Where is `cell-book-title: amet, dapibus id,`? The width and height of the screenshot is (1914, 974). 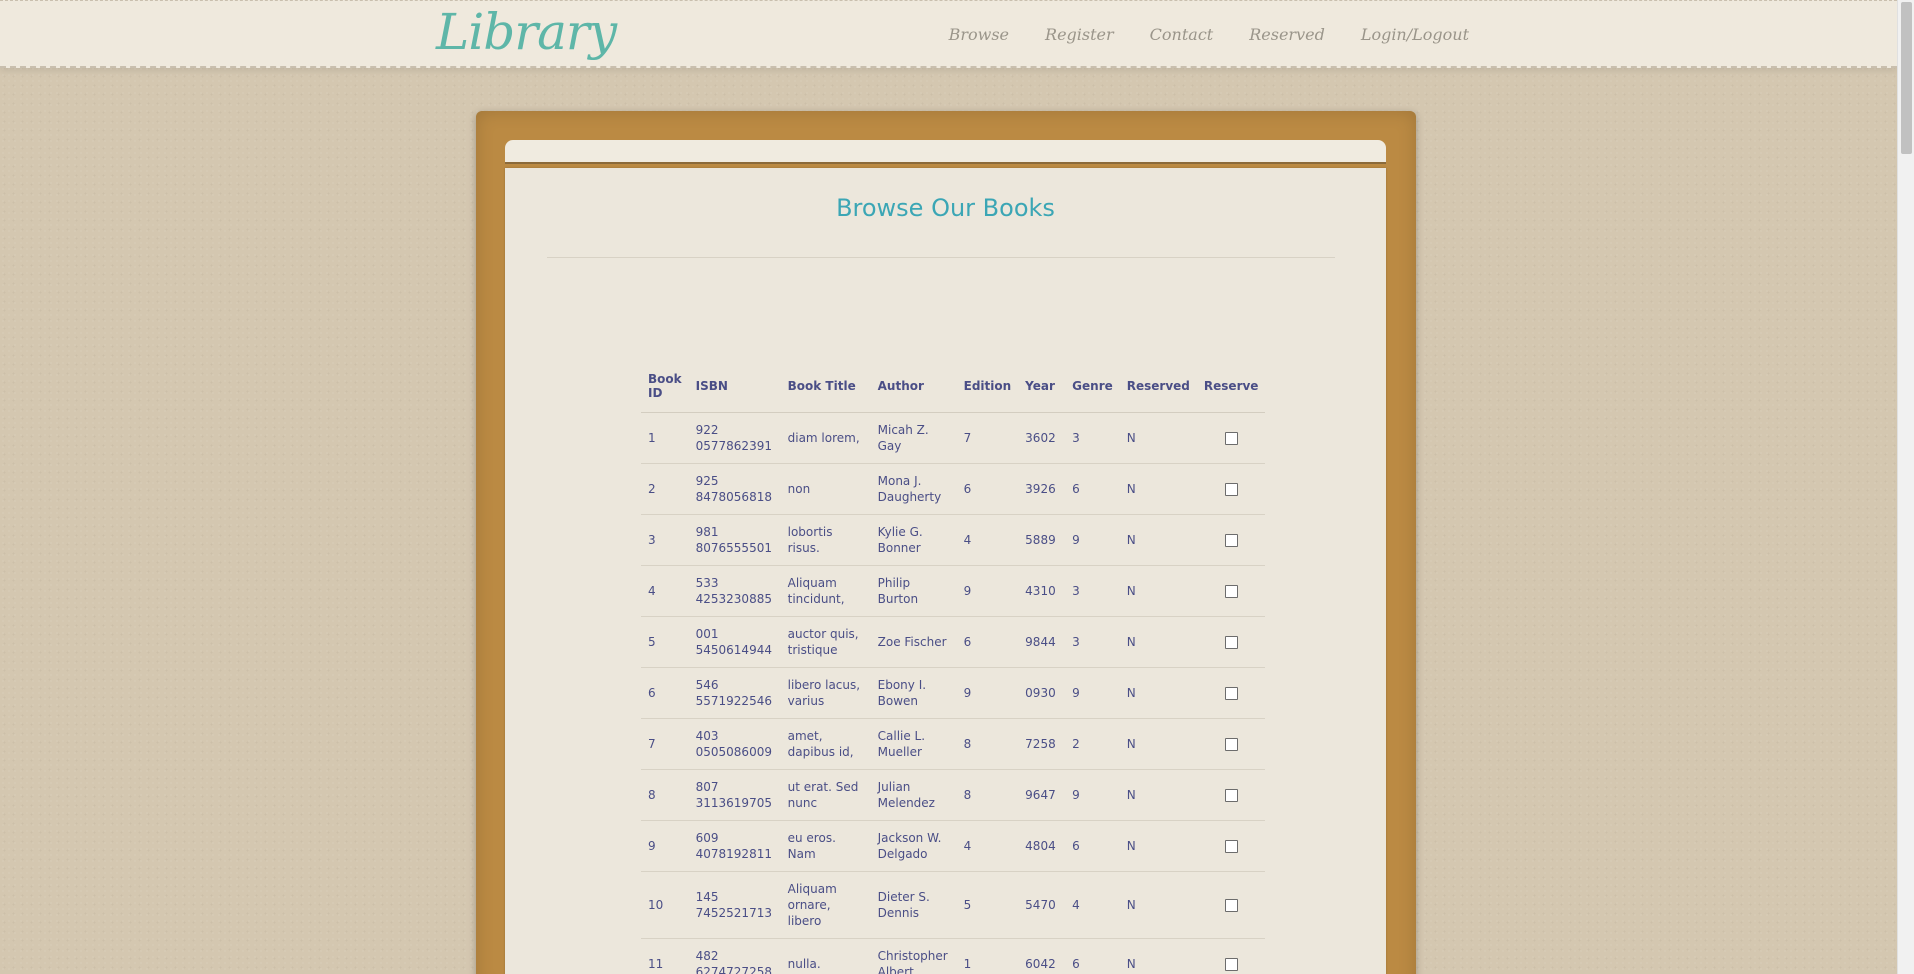
cell-book-title: amet, dapibus id, is located at coordinates (825, 744).